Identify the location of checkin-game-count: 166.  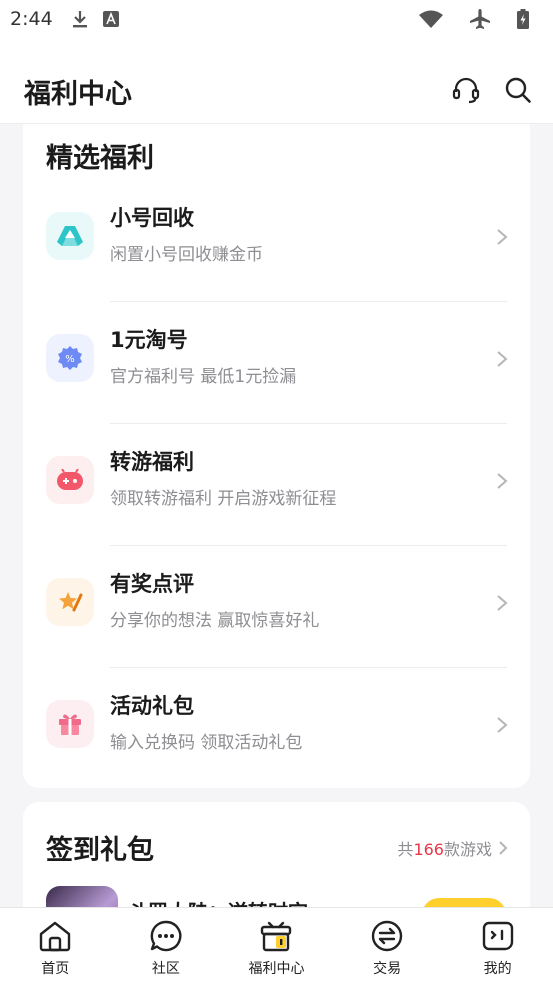
(428, 849).